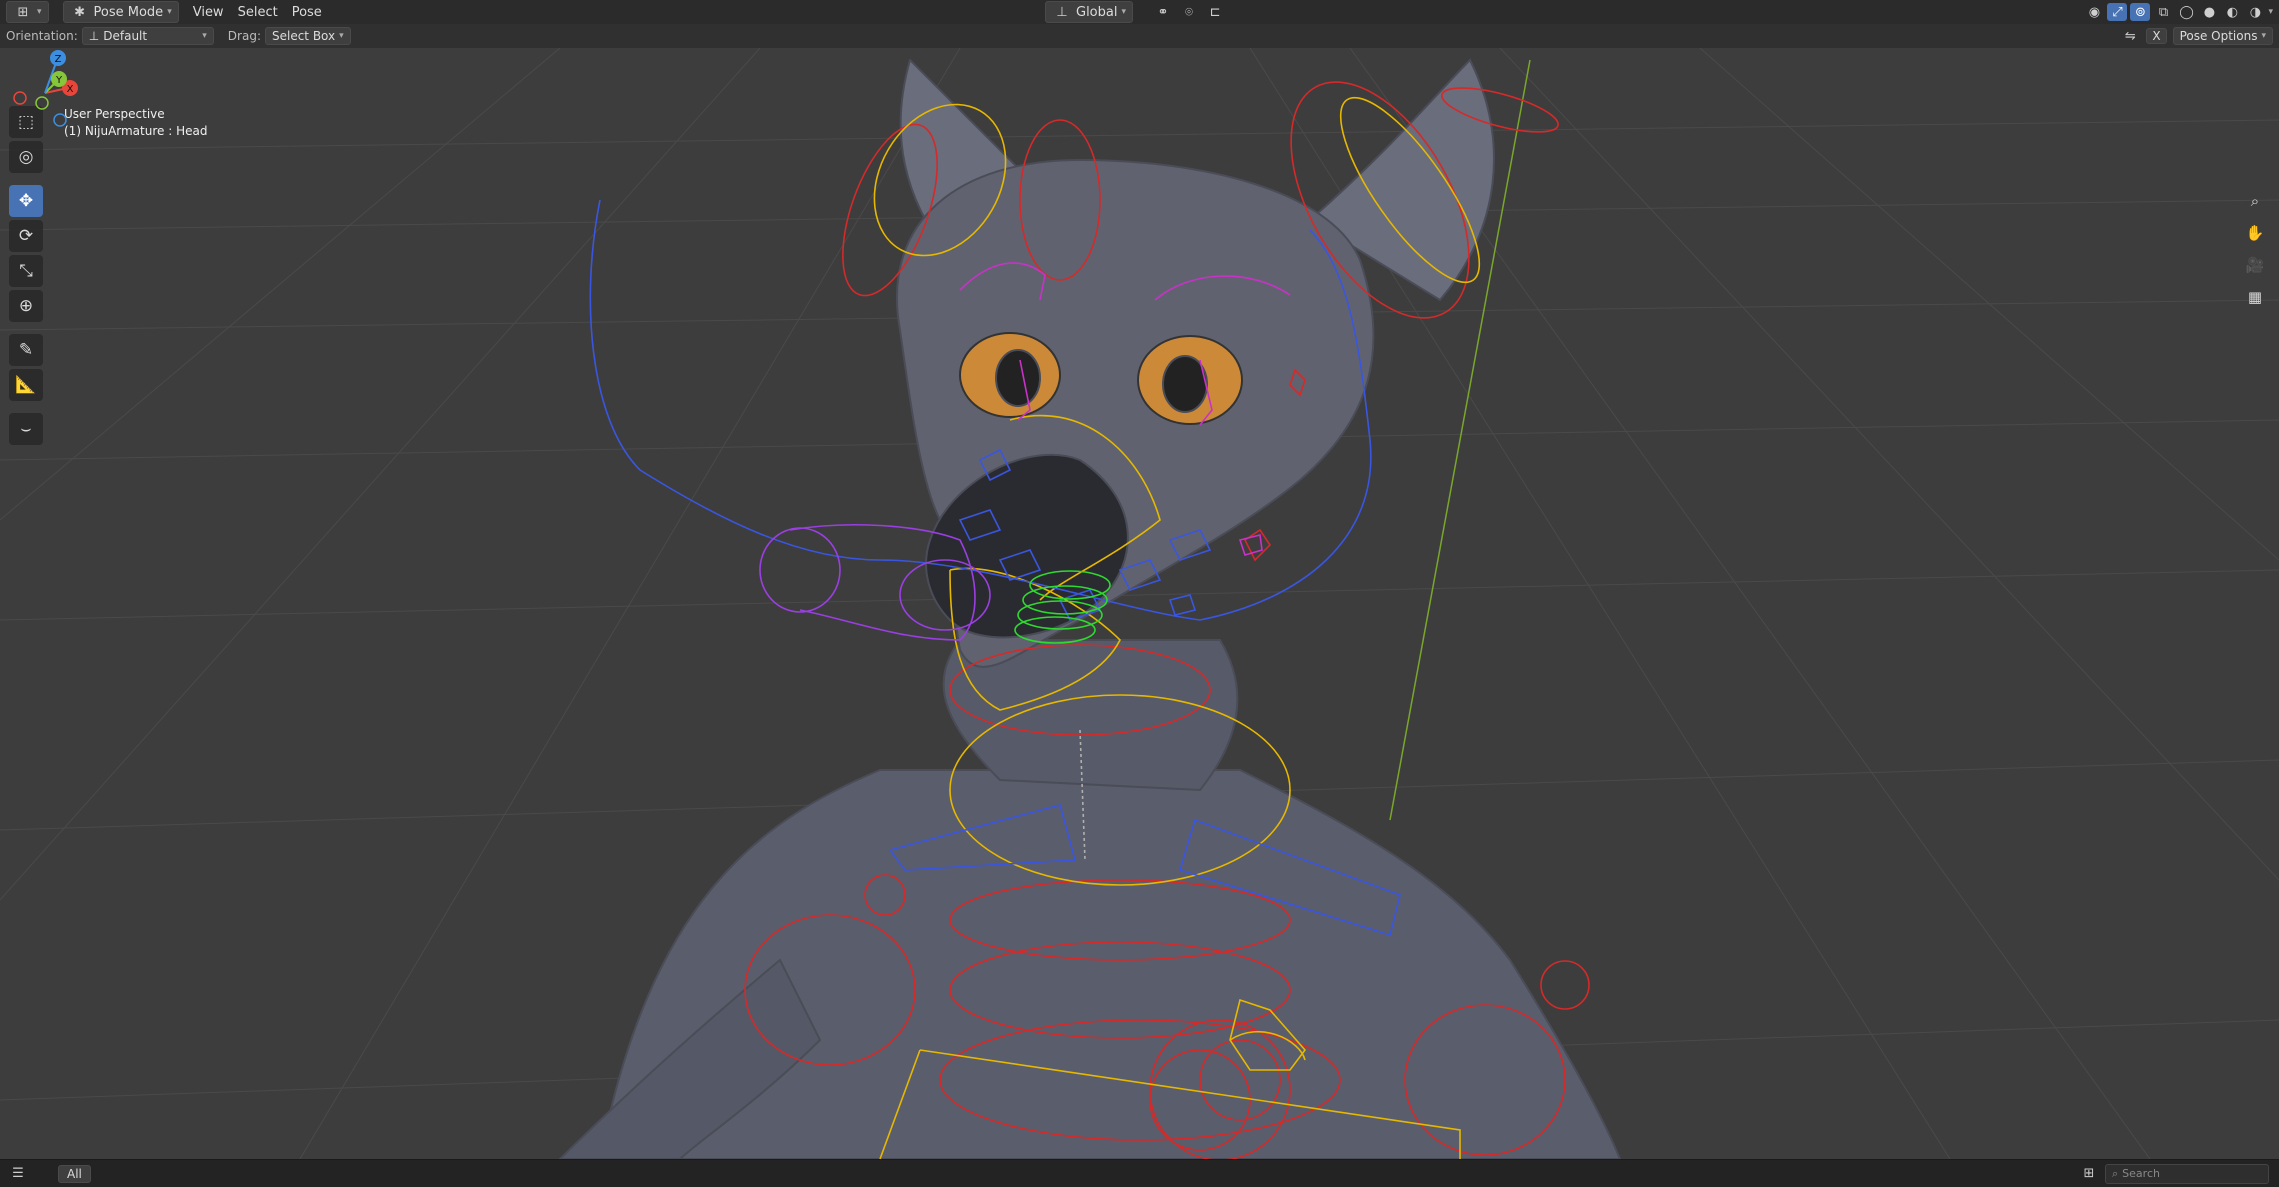 The image size is (2279, 1187). What do you see at coordinates (2130, 36) in the screenshot?
I see `mirror-icon: ⇋` at bounding box center [2130, 36].